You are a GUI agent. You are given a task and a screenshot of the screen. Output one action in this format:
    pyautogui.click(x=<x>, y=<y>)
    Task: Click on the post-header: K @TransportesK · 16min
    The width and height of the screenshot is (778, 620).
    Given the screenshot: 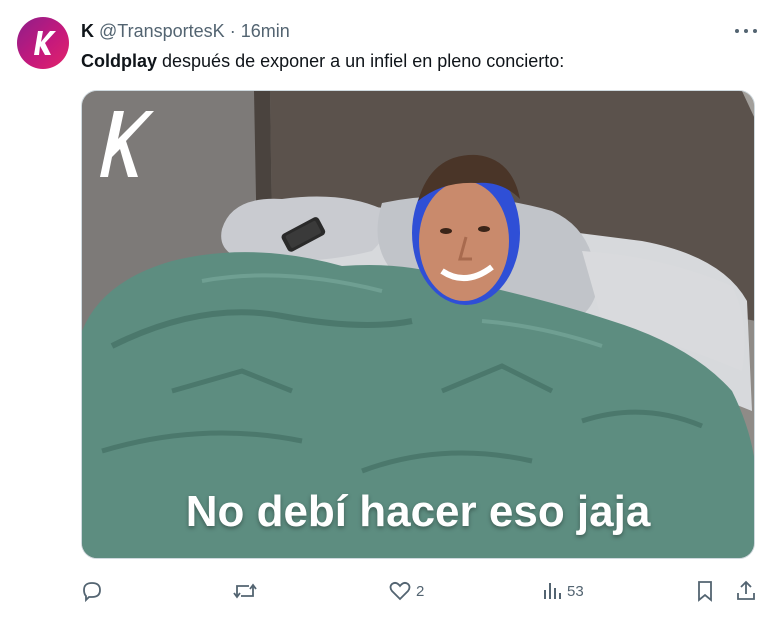 What is the action you would take?
    pyautogui.click(x=185, y=31)
    